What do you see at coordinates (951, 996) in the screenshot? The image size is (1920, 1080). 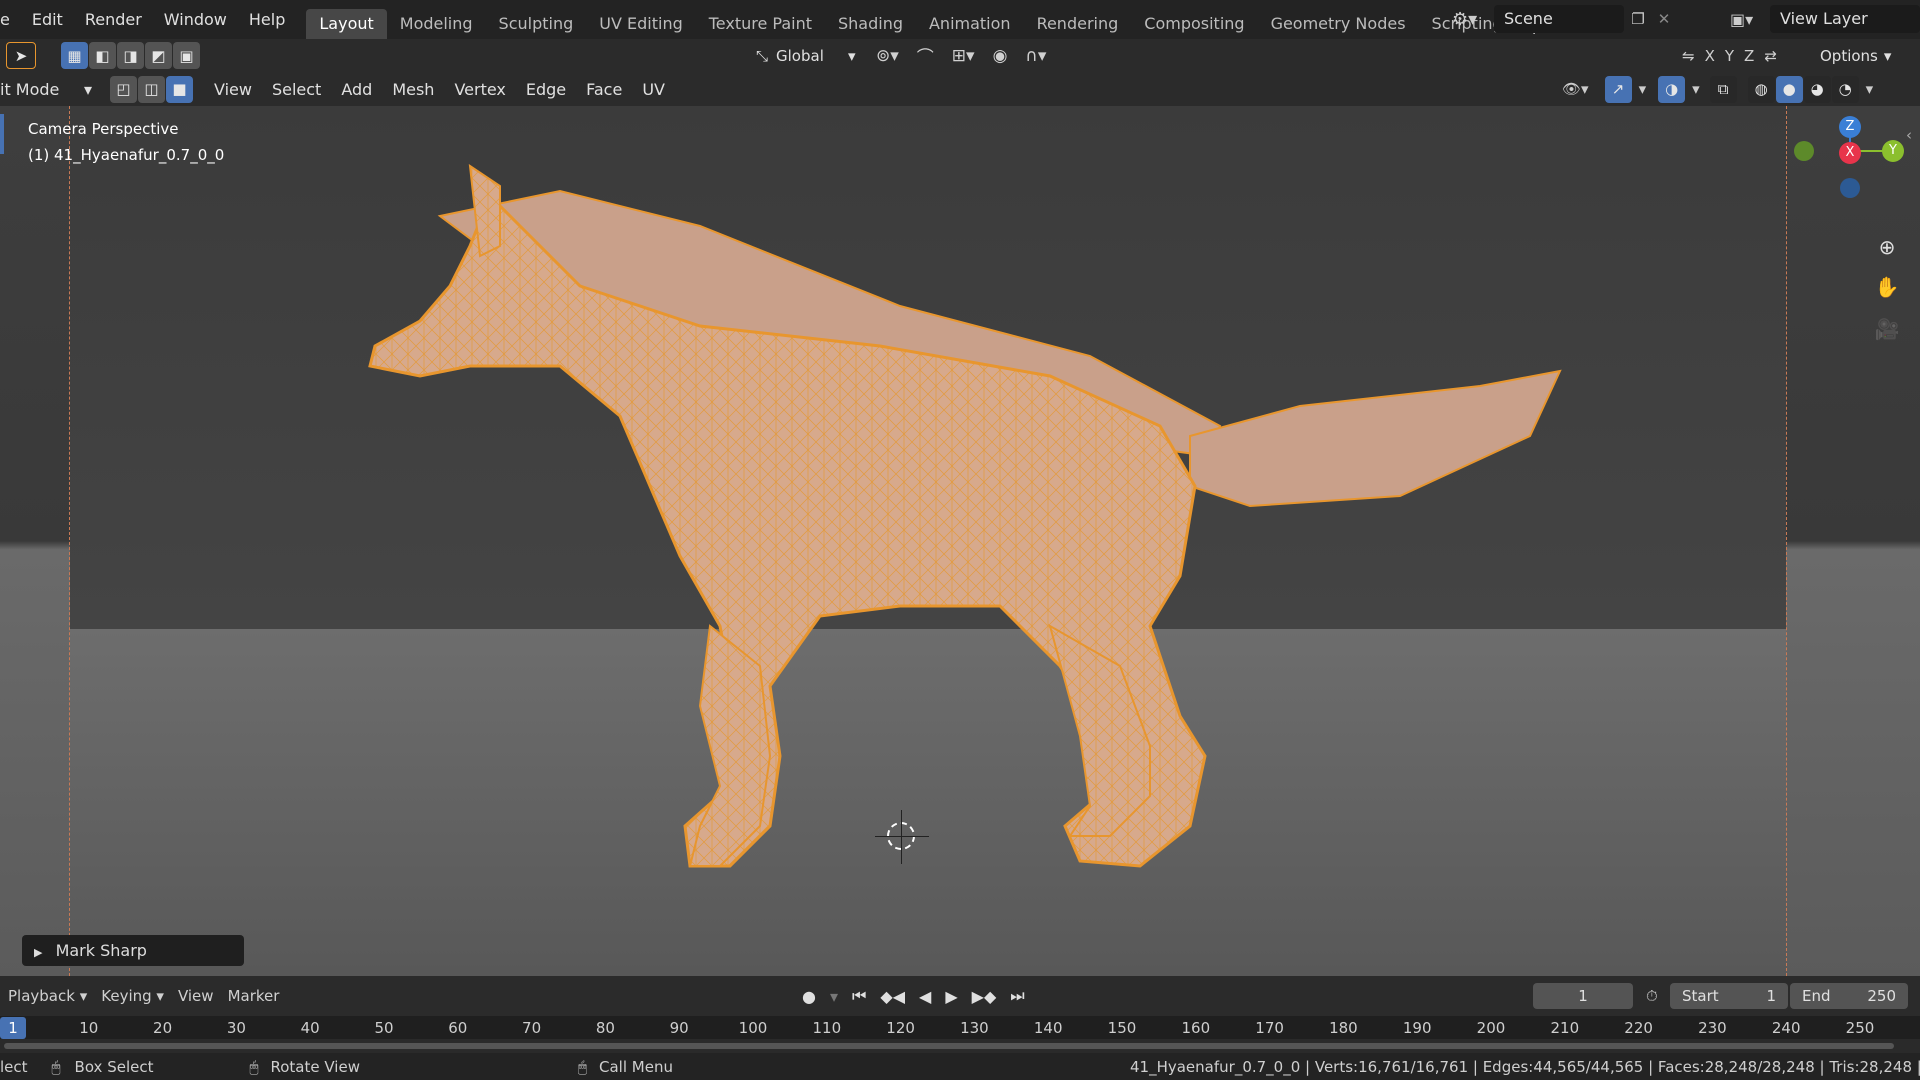 I see `play-icon: ▶` at bounding box center [951, 996].